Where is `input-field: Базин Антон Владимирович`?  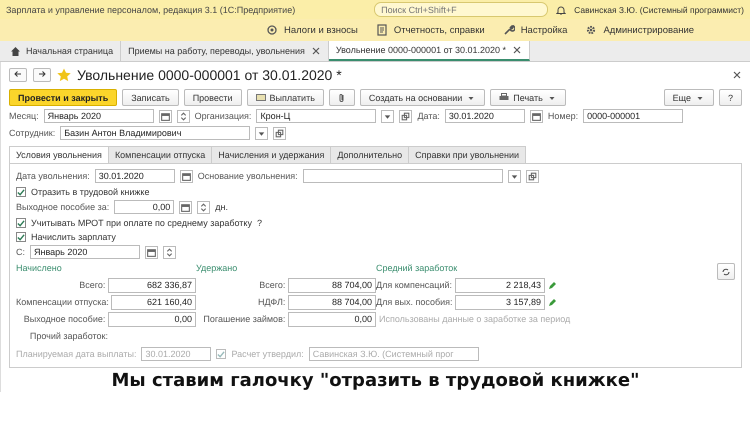
input-field: Базин Антон Владимирович is located at coordinates (155, 133).